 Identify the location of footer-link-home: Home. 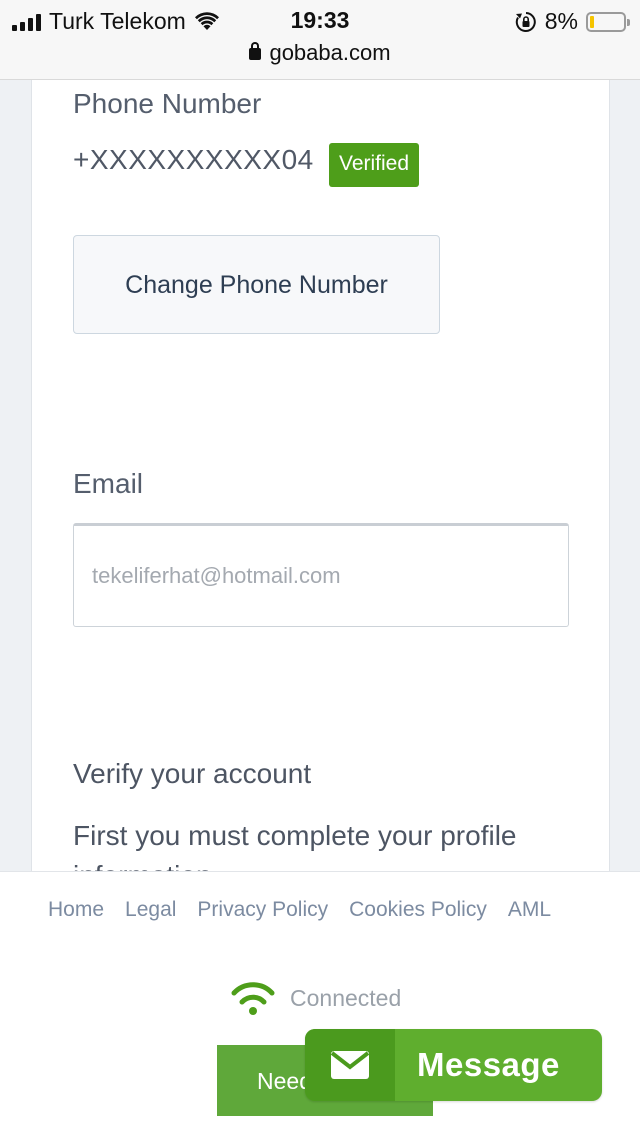
(76, 910).